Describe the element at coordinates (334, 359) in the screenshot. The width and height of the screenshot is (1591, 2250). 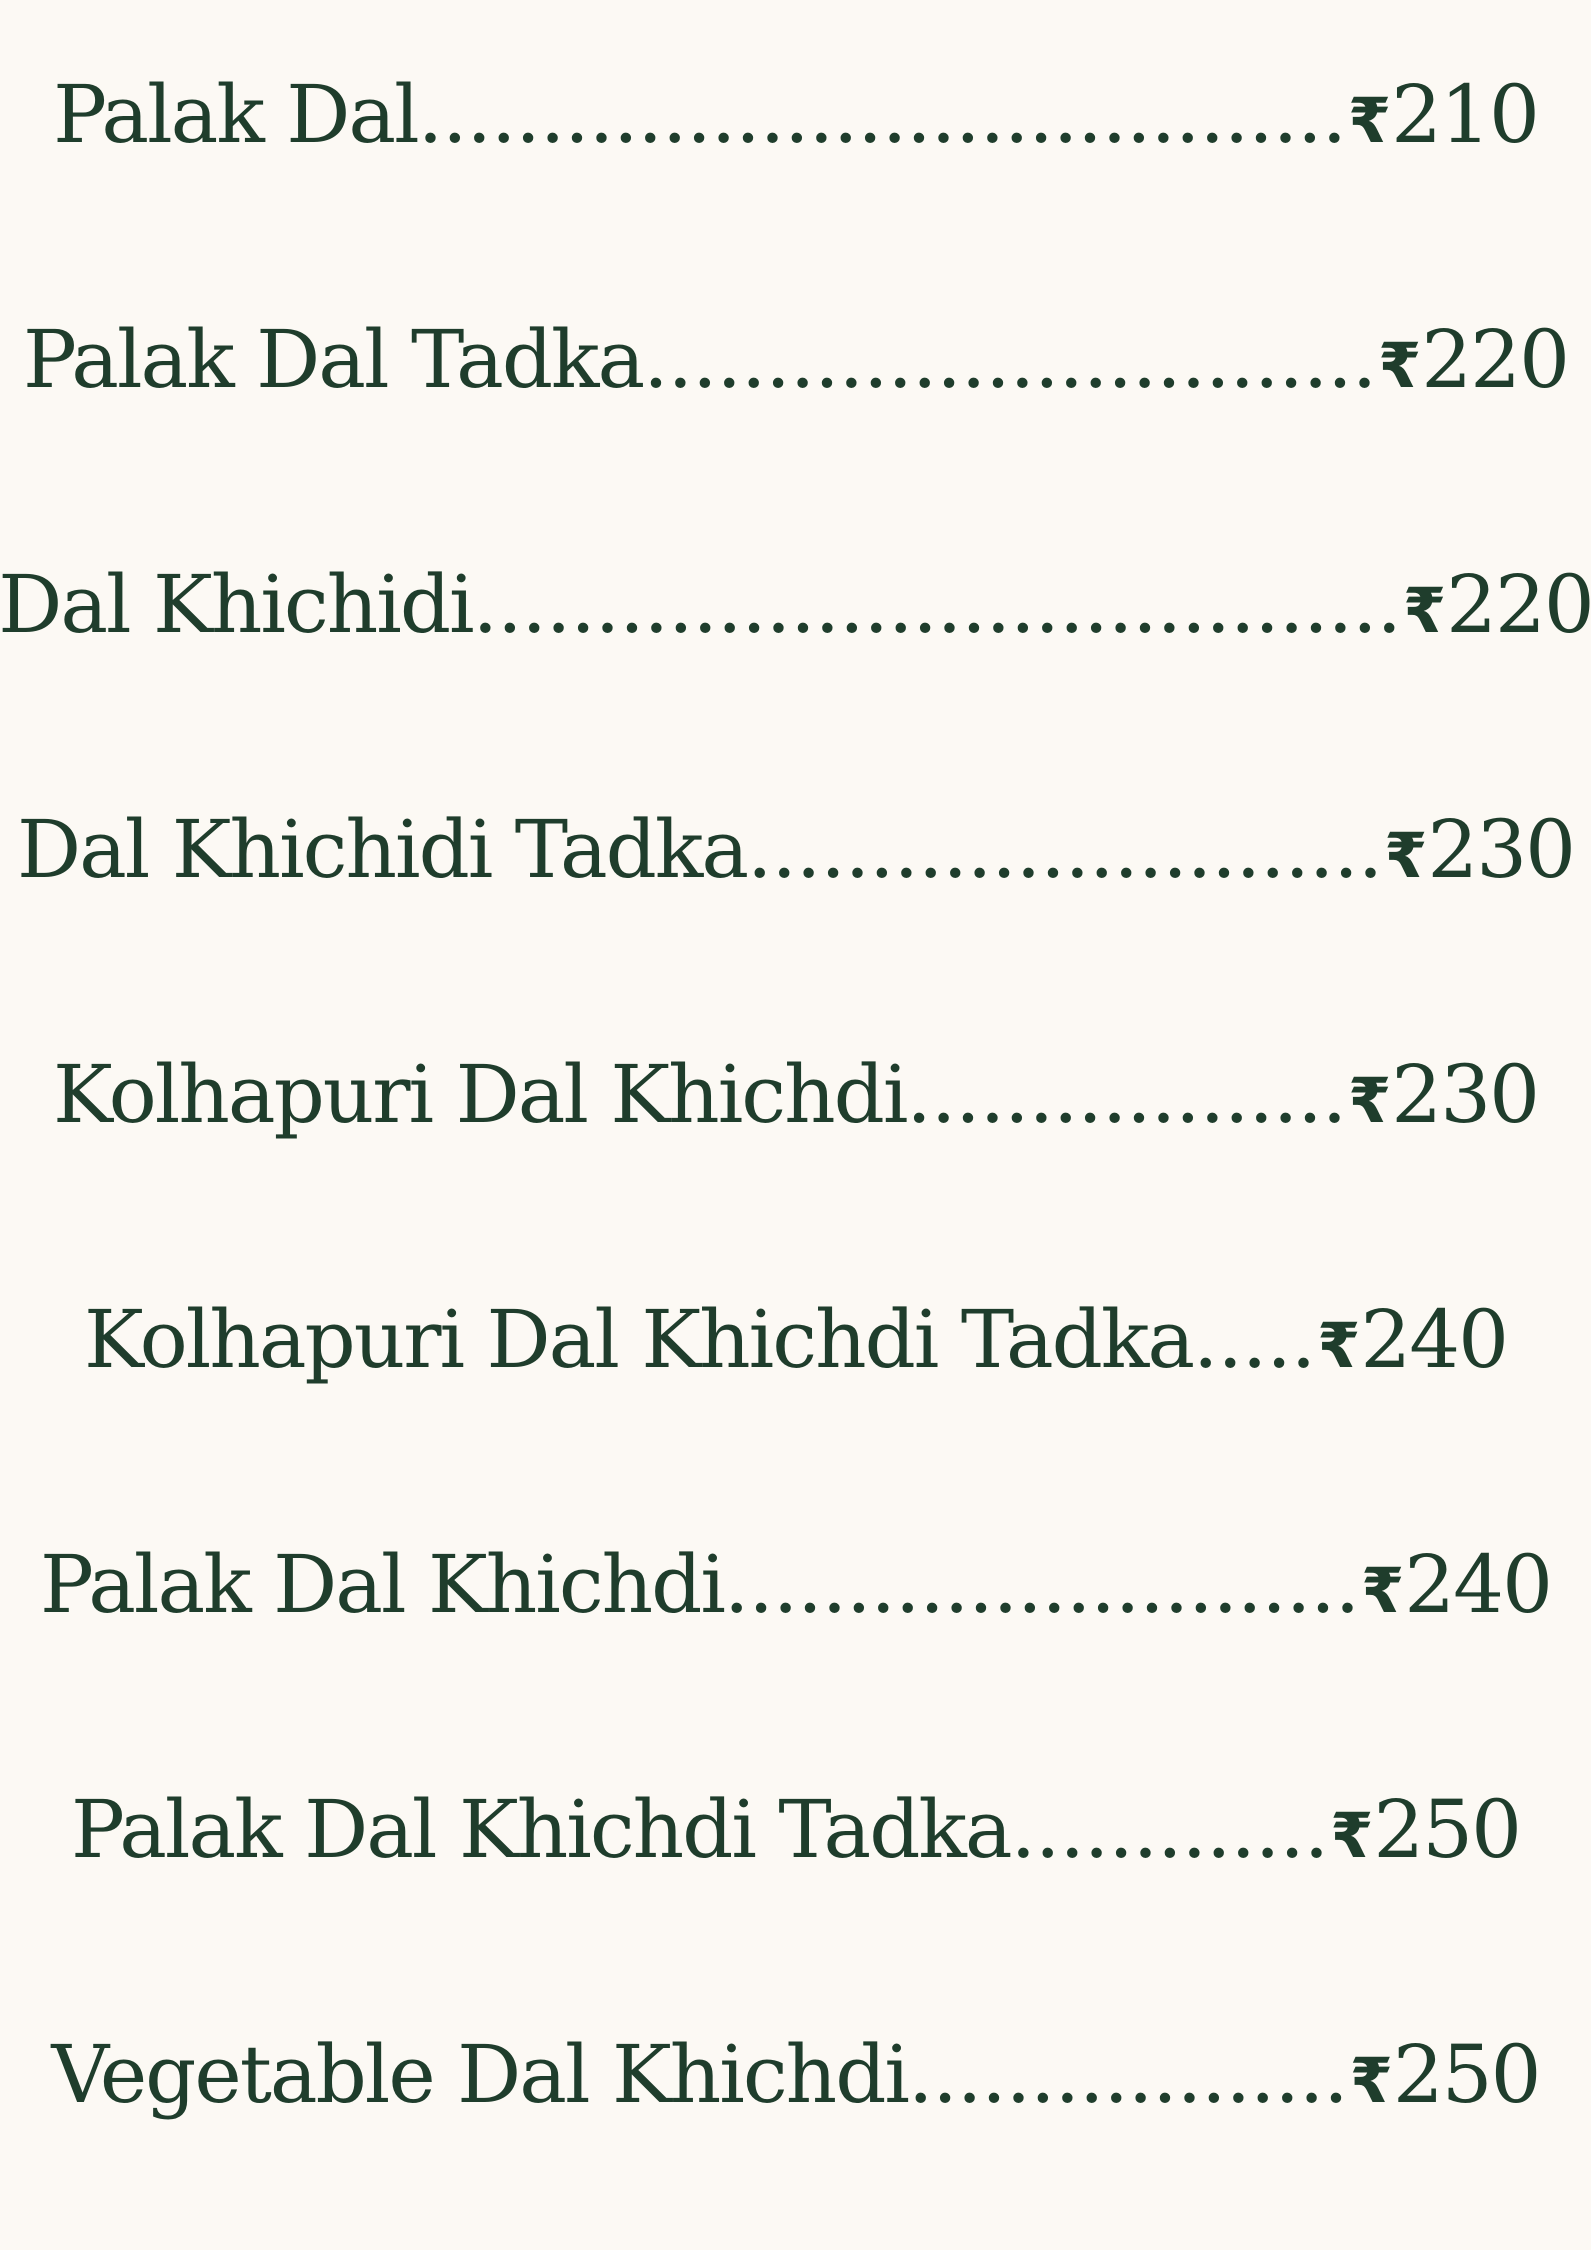
I see `menu-item-name: Palak Dal Tadka` at that location.